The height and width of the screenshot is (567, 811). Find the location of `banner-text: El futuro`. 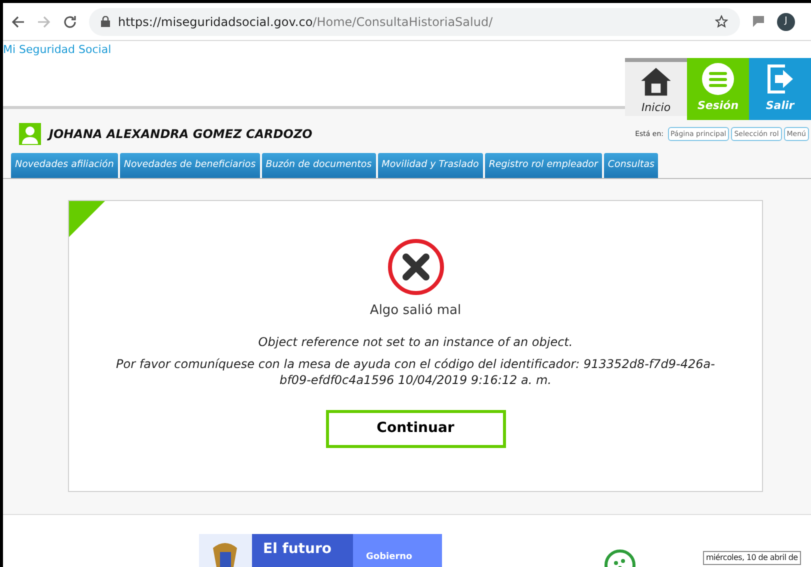

banner-text: El futuro is located at coordinates (297, 549).